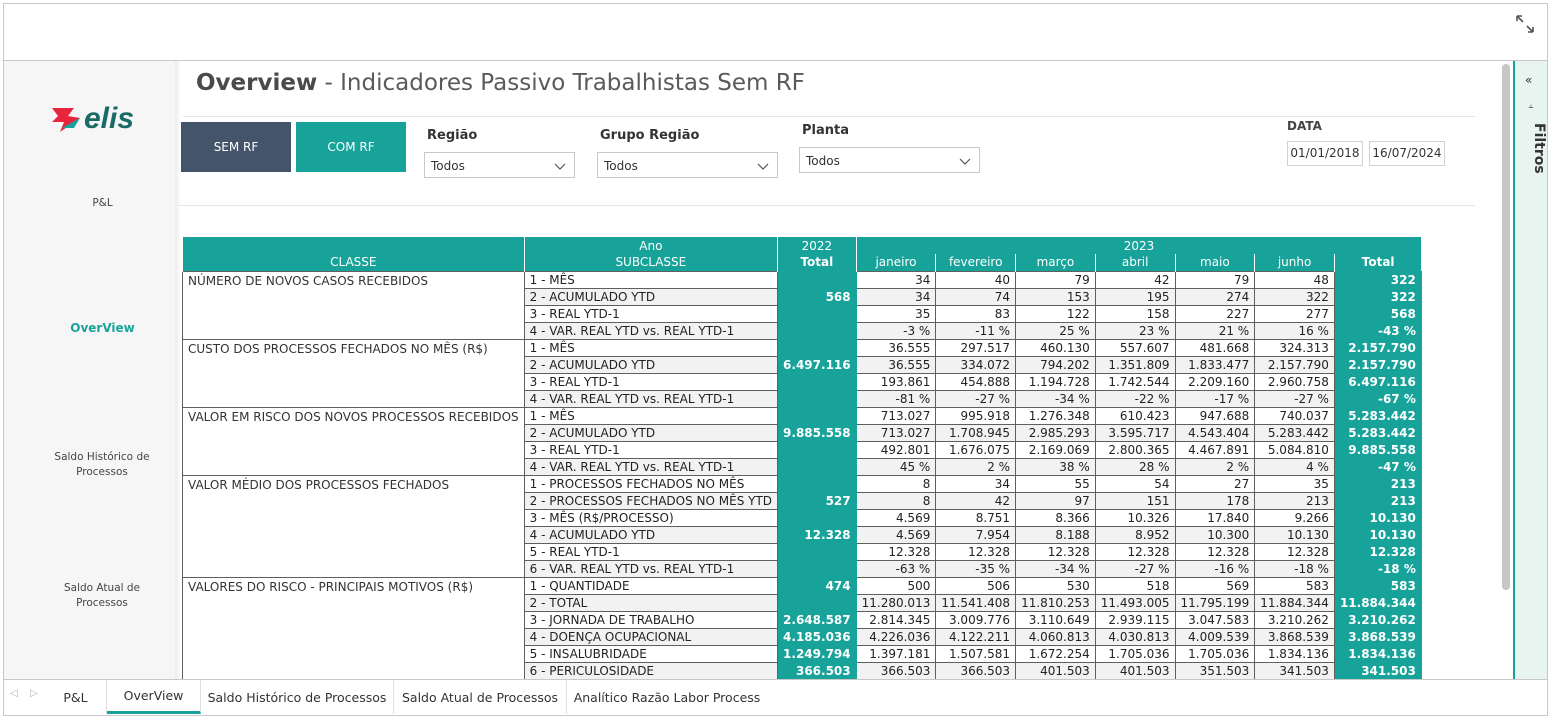  I want to click on month-value-cell: -22 %, so click(1135, 398).